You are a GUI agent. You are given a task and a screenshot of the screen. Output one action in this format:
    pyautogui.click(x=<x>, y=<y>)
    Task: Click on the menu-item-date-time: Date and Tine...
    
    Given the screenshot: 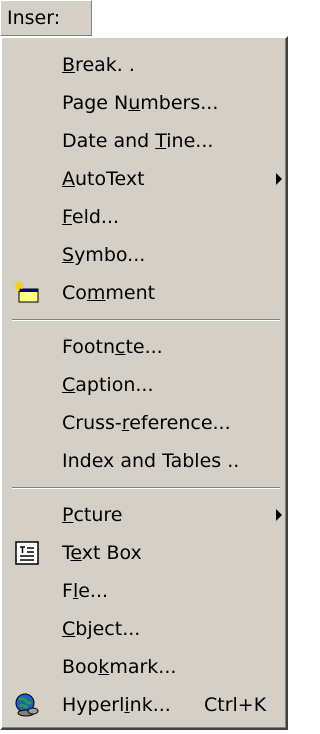 What is the action you would take?
    pyautogui.click(x=145, y=141)
    